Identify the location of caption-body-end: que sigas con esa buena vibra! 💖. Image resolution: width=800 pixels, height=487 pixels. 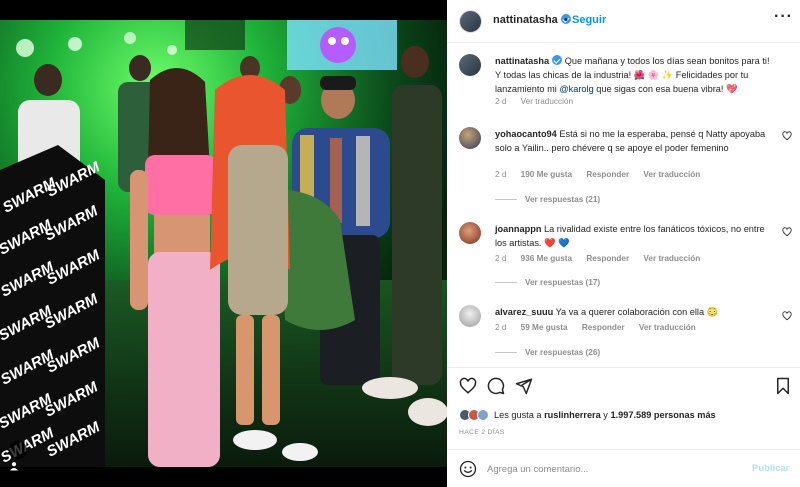
(665, 89).